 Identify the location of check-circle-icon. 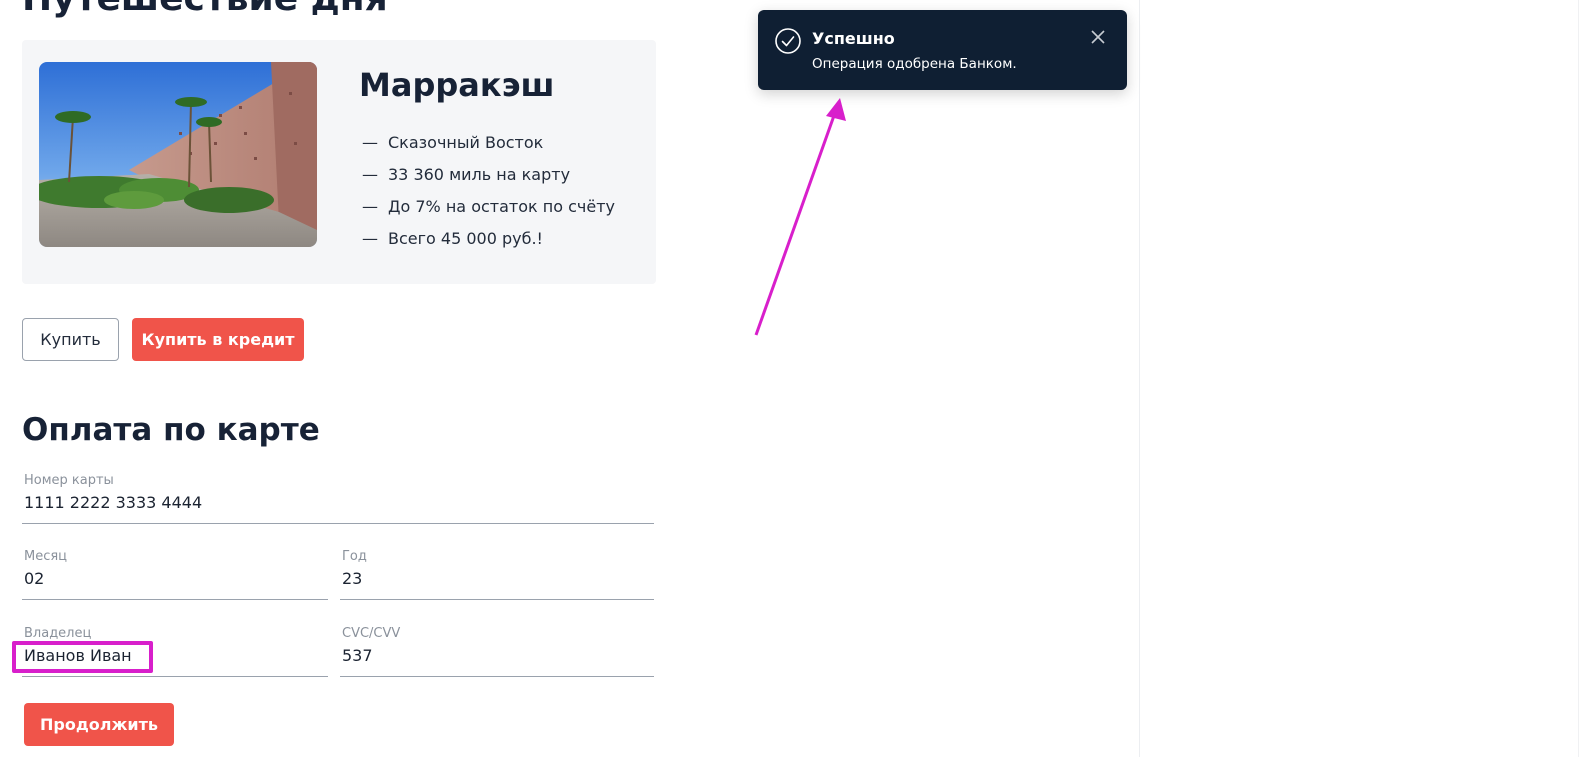
(788, 41).